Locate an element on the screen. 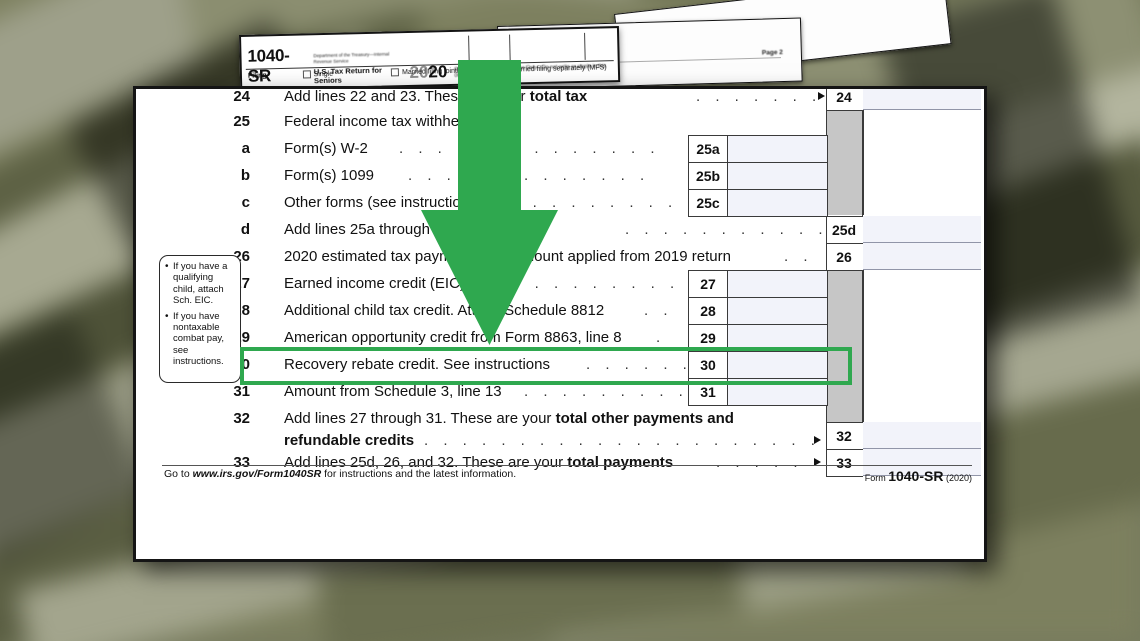  line-24-arrow-icon is located at coordinates (821, 96).